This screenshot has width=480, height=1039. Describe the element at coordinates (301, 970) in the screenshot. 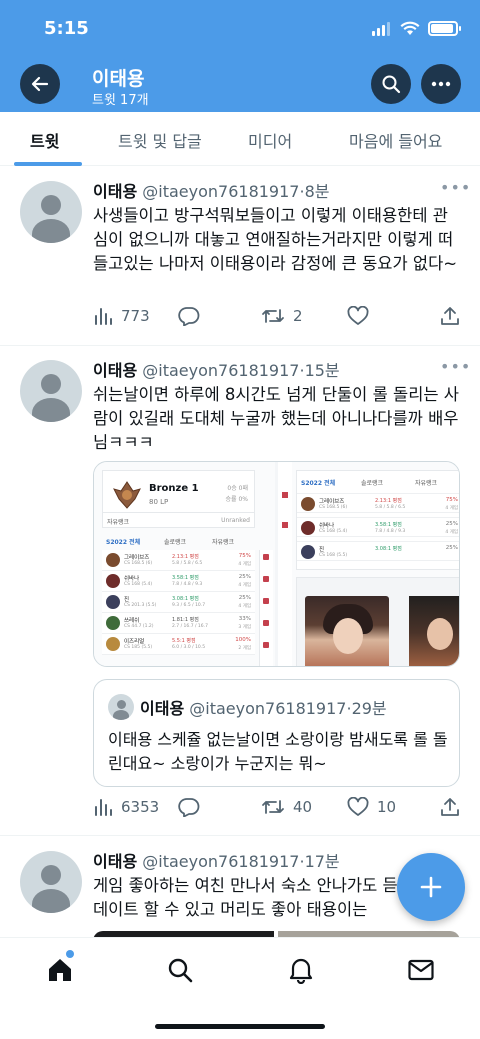

I see `nav-notifications` at that location.